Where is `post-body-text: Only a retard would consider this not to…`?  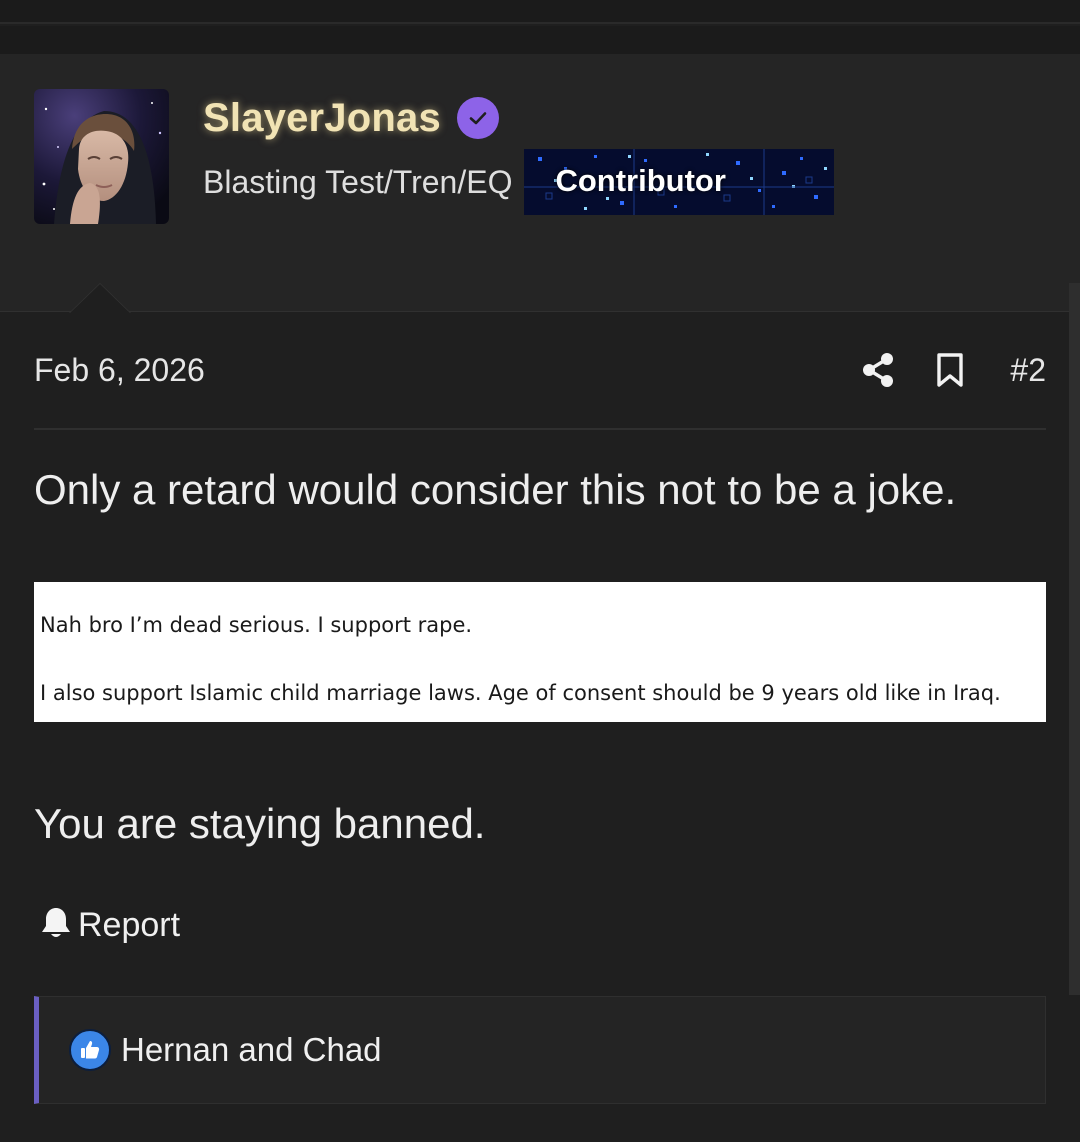 post-body-text: Only a retard would consider this not to… is located at coordinates (495, 489).